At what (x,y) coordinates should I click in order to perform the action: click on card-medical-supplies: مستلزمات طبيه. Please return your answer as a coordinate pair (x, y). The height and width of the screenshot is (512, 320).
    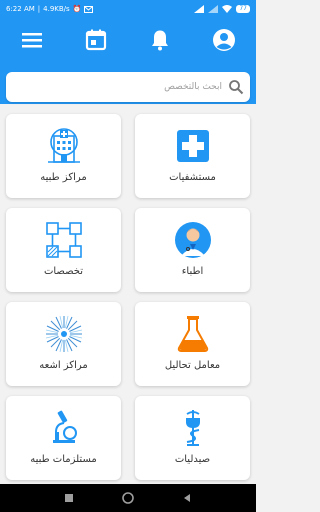
    Looking at the image, I should click on (63, 438).